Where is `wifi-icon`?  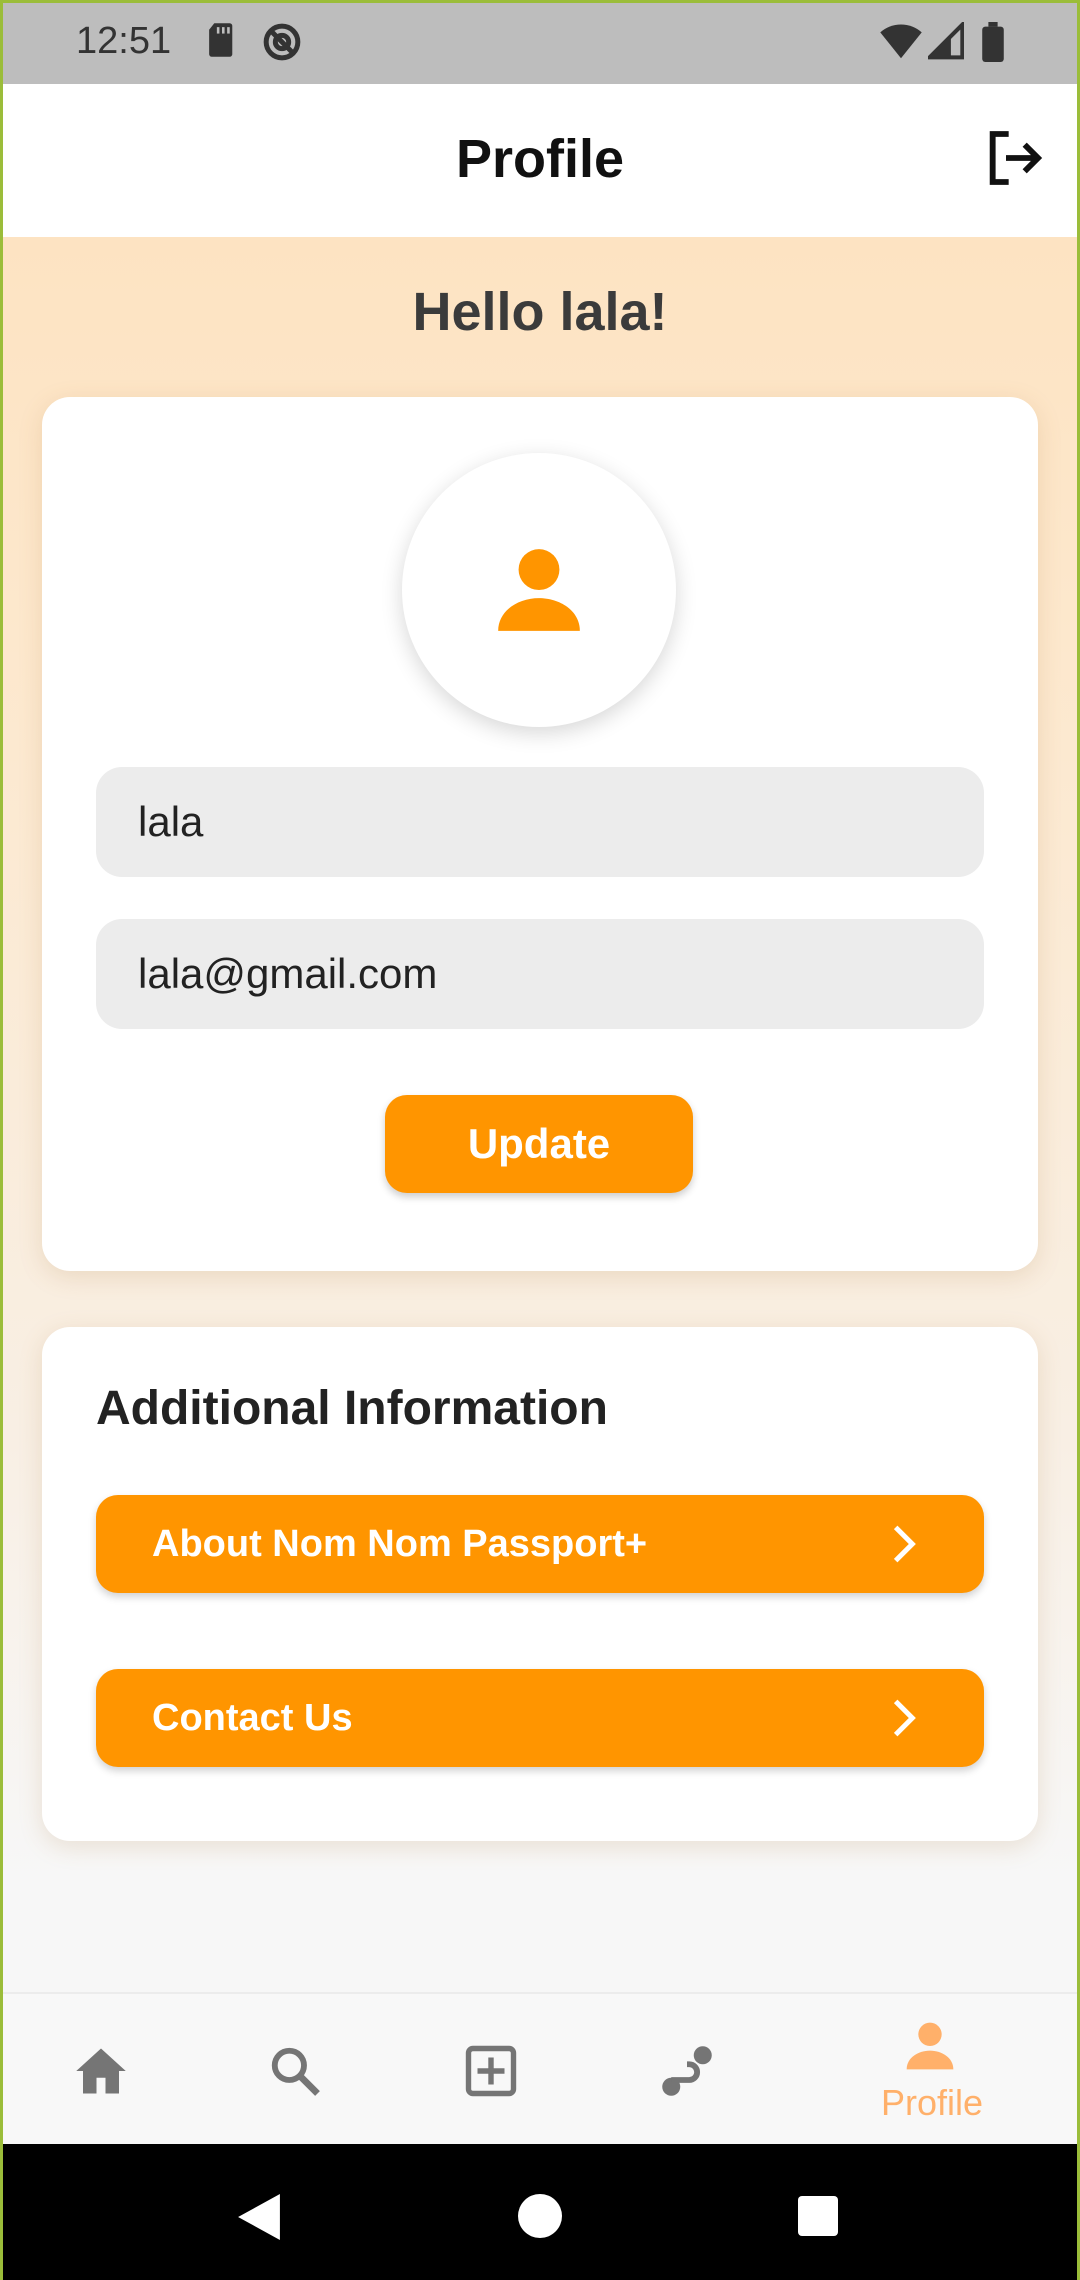
wifi-icon is located at coordinates (901, 41).